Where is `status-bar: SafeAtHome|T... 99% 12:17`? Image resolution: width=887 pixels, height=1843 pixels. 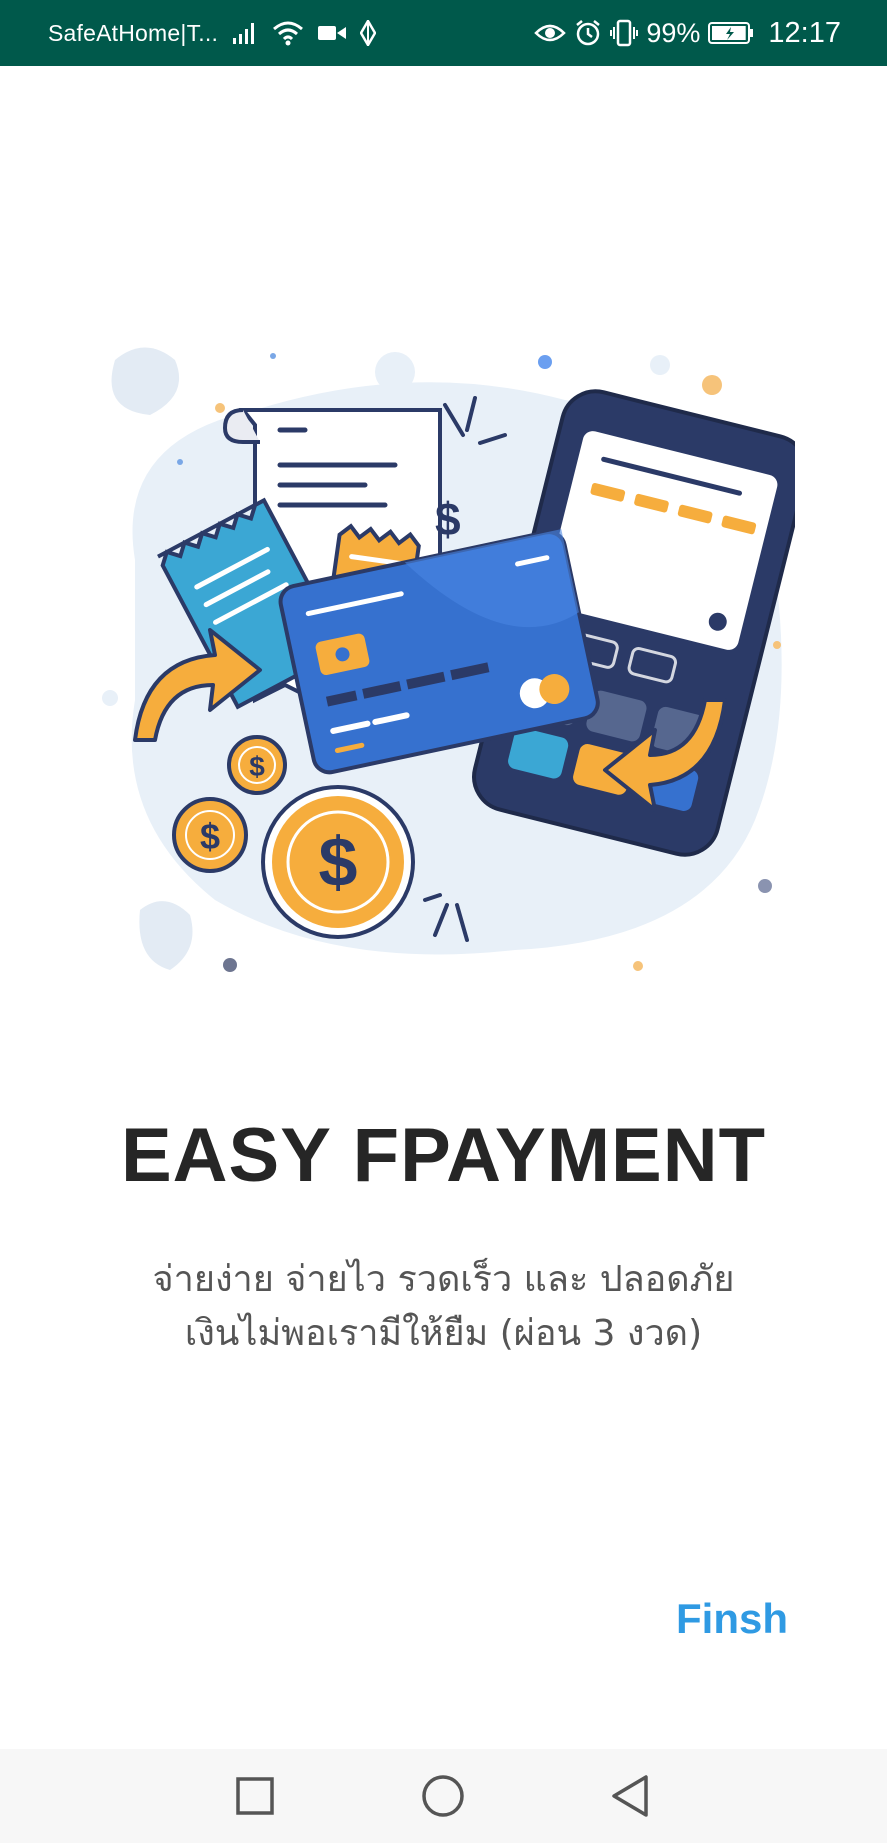
status-bar: SafeAtHome|T... 99% 12:17 is located at coordinates (443, 33).